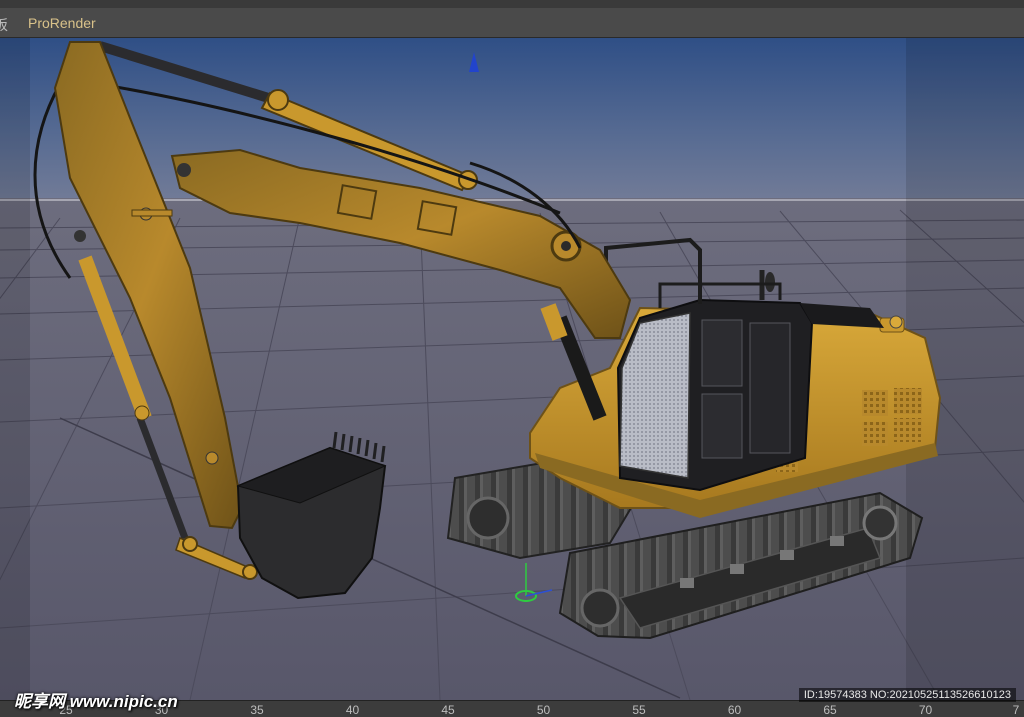 This screenshot has height=717, width=1024. Describe the element at coordinates (925, 710) in the screenshot. I see `timeline-tick-label: 70` at that location.